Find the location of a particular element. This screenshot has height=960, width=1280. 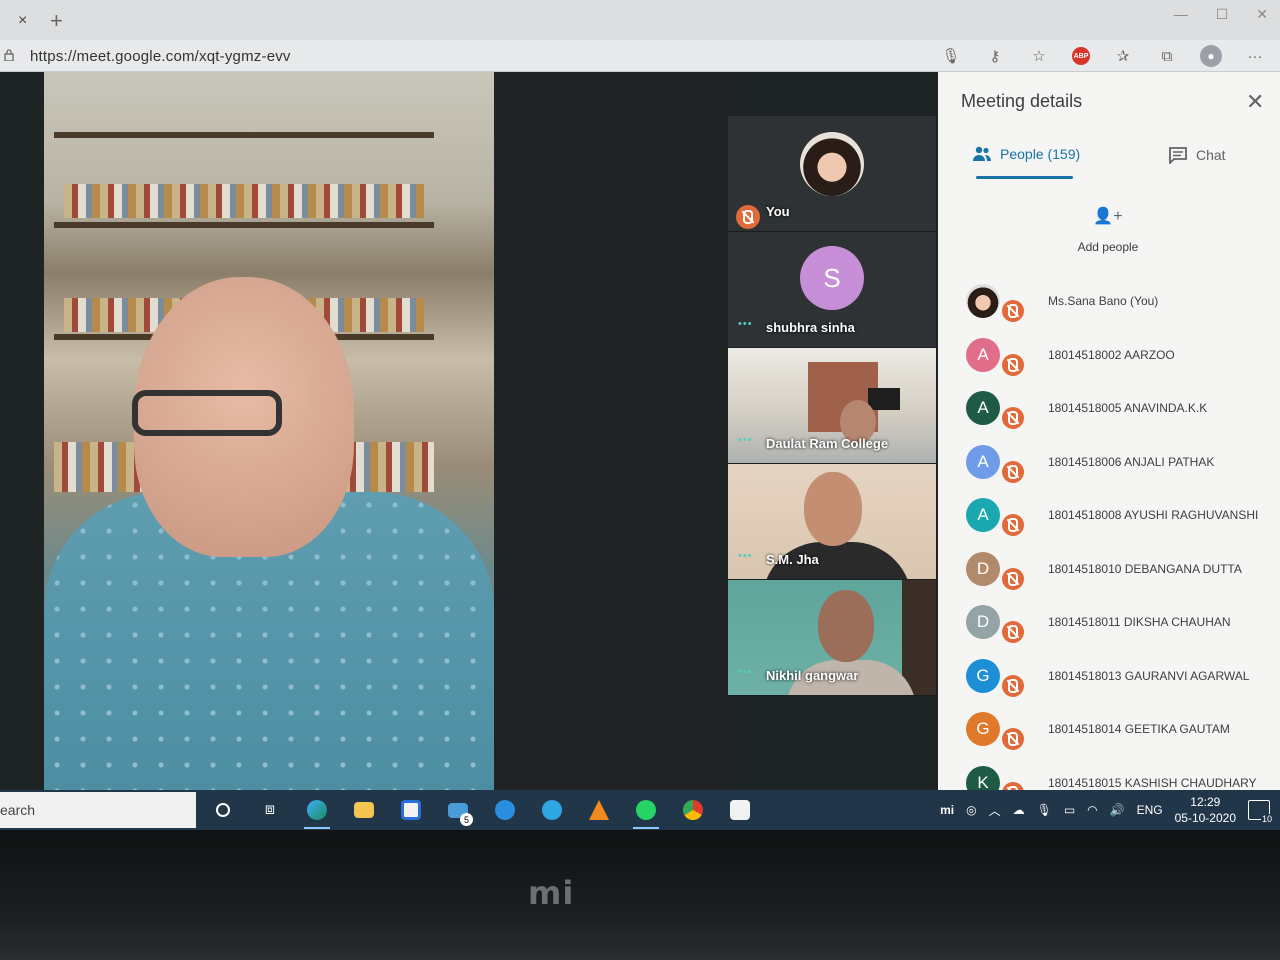

add-people-button: 👤+ Add people is located at coordinates (1108, 230).